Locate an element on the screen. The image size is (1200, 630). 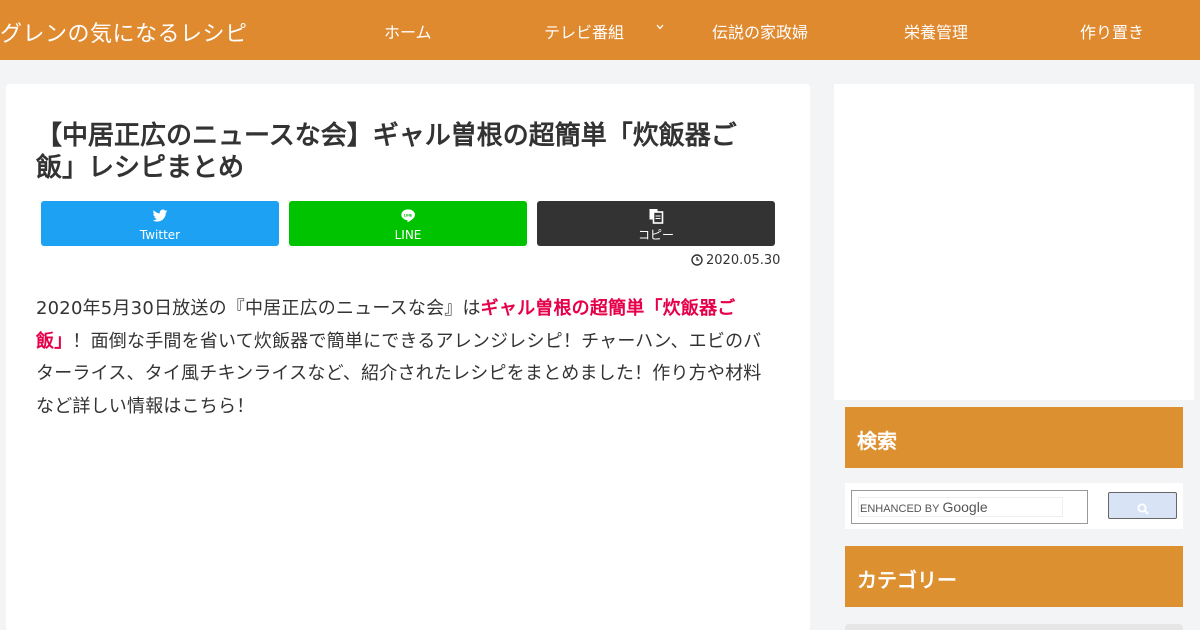
share-twitter-button: Twitter is located at coordinates (160, 223).